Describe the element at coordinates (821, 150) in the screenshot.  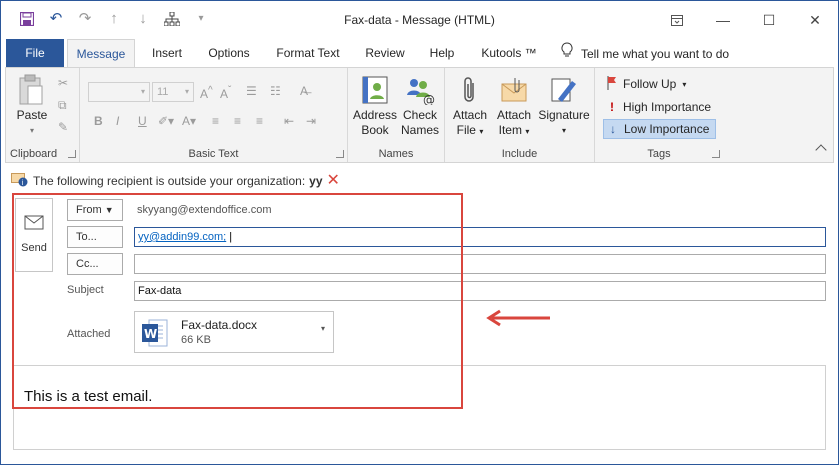
I see `collapse-ribbon-icon` at that location.